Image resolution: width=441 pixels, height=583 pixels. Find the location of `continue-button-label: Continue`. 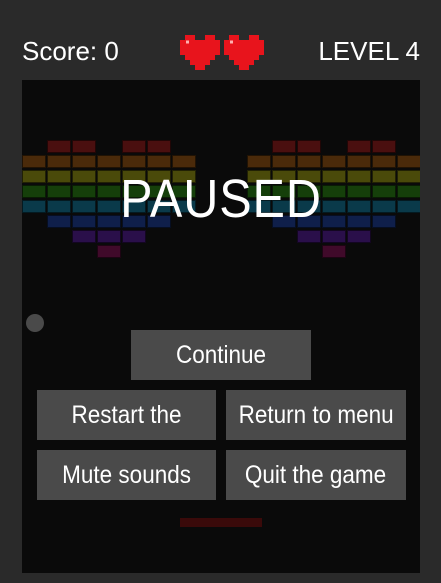

continue-button-label: Continue is located at coordinates (221, 355).